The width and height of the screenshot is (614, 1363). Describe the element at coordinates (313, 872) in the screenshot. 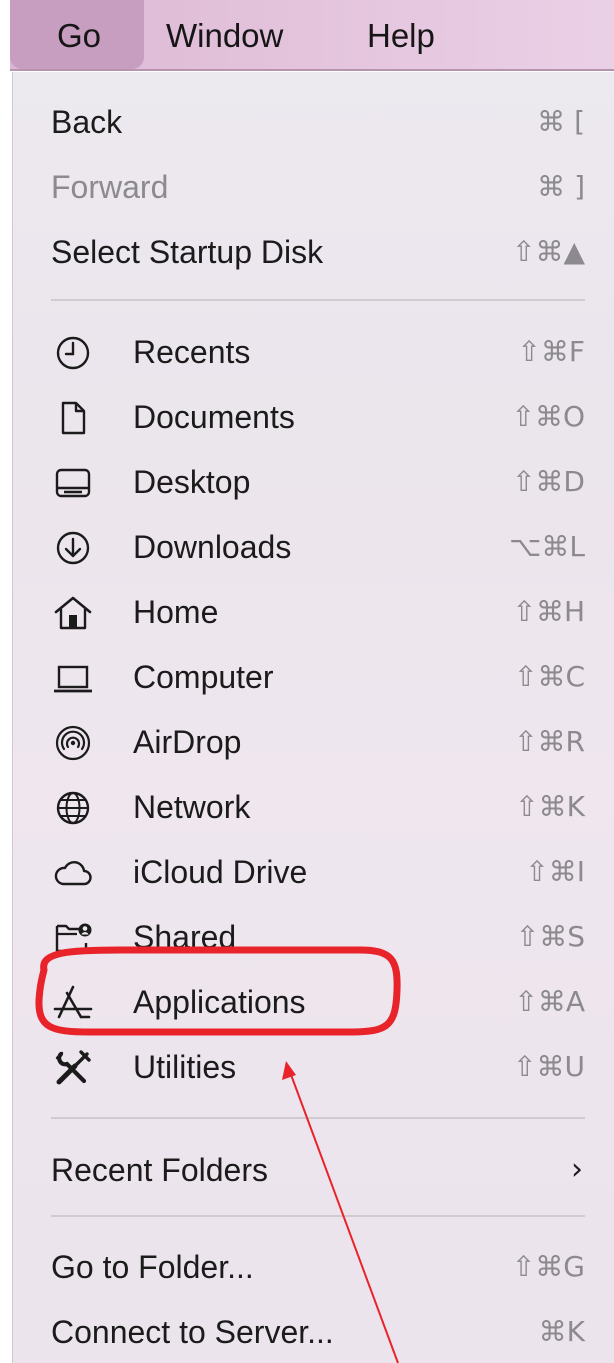

I see `menu-item-icloud-drive: iCloud Drive ⇧⌘I` at that location.